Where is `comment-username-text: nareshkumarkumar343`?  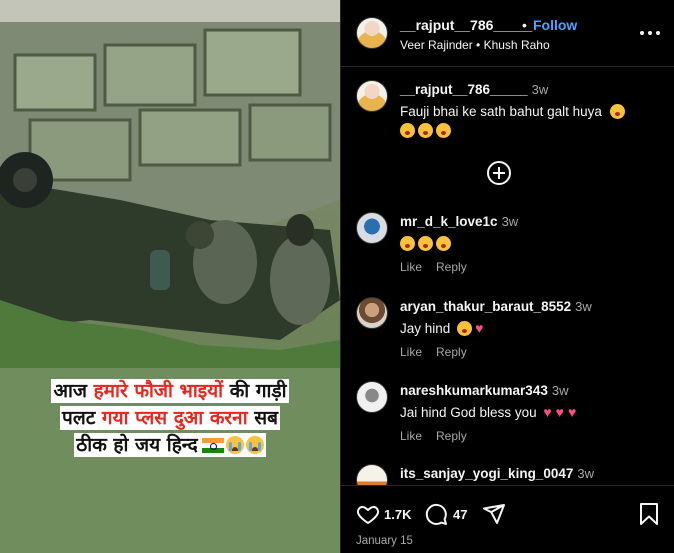
comment-username-text: nareshkumarkumar343 is located at coordinates (474, 390).